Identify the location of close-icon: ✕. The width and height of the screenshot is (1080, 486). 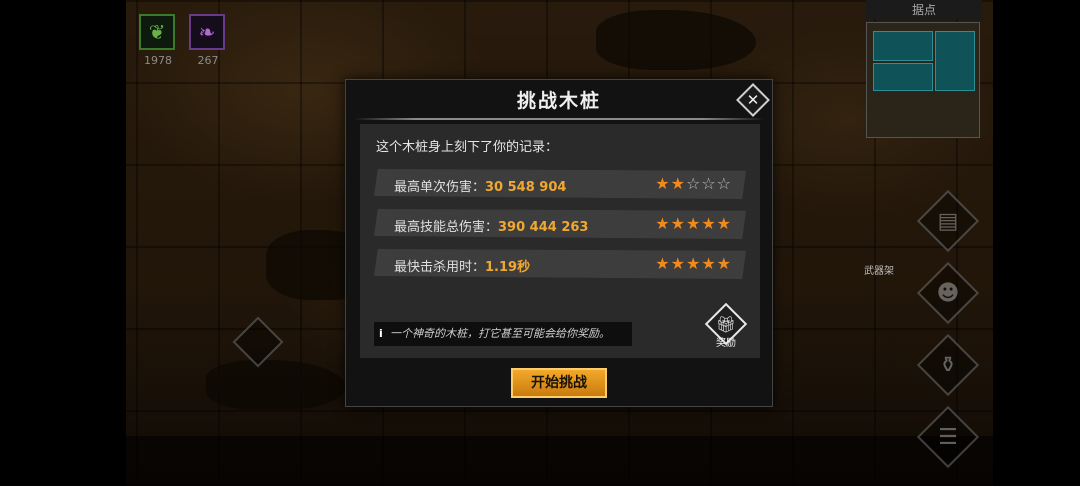
(753, 100).